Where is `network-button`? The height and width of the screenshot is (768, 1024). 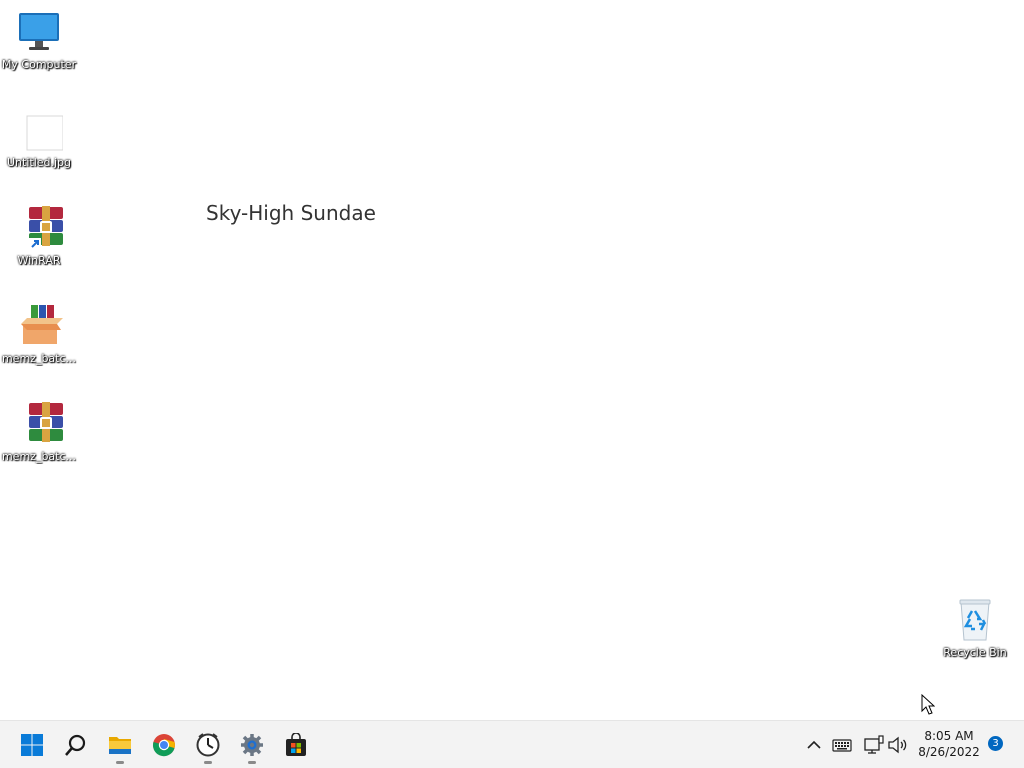
network-button is located at coordinates (874, 745).